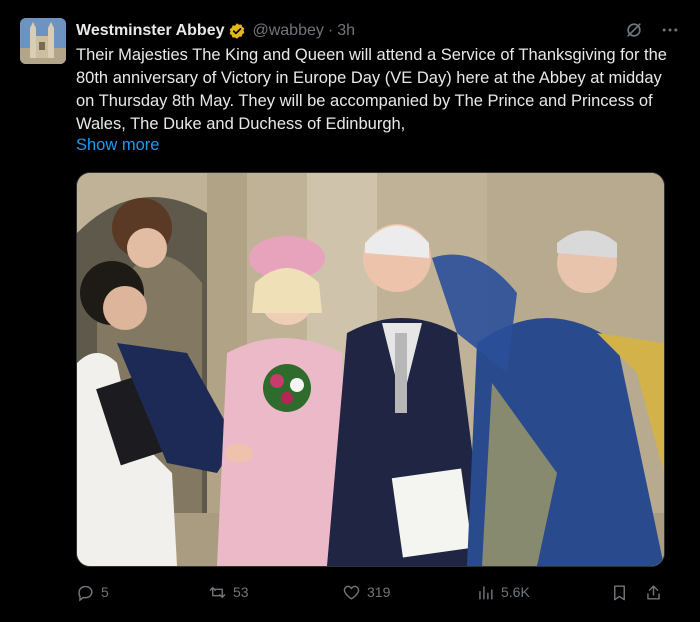 The image size is (700, 622). I want to click on header-actions, so click(652, 30).